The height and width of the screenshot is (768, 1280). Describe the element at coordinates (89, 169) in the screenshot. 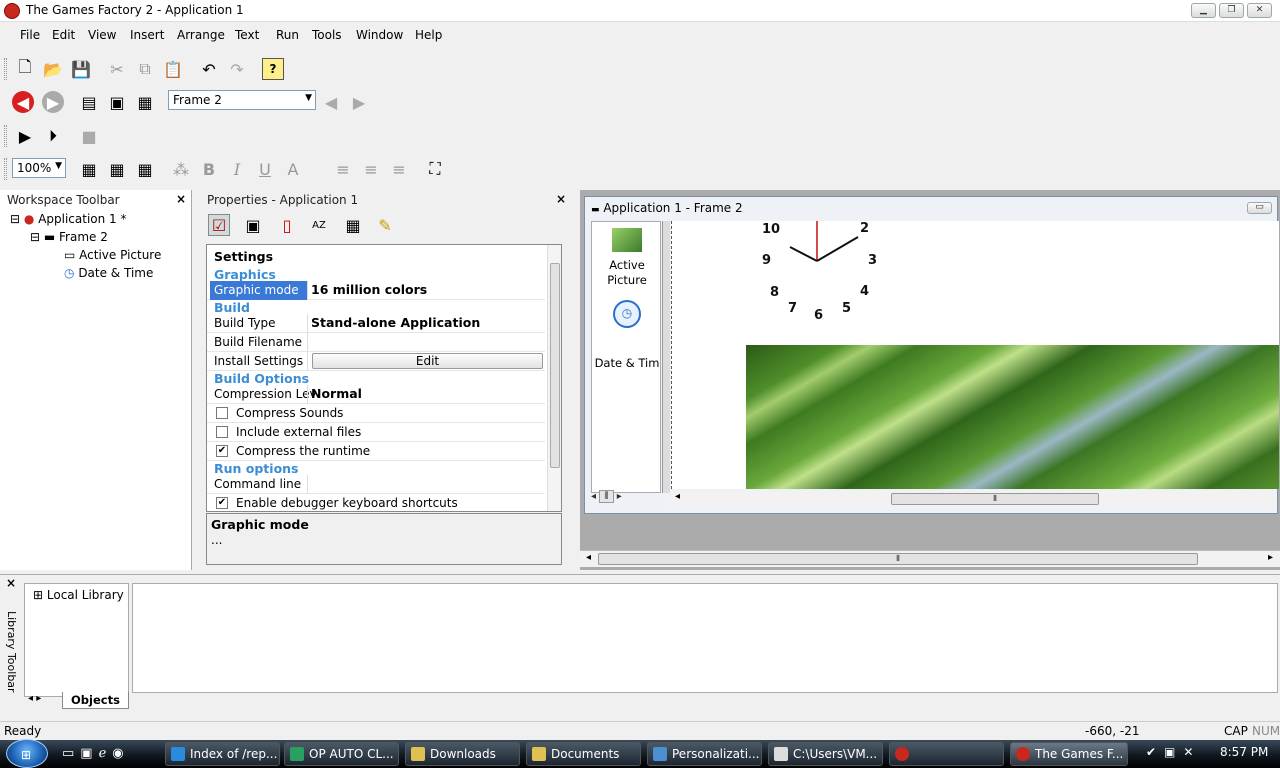

I see `grid-icon: ▦` at that location.